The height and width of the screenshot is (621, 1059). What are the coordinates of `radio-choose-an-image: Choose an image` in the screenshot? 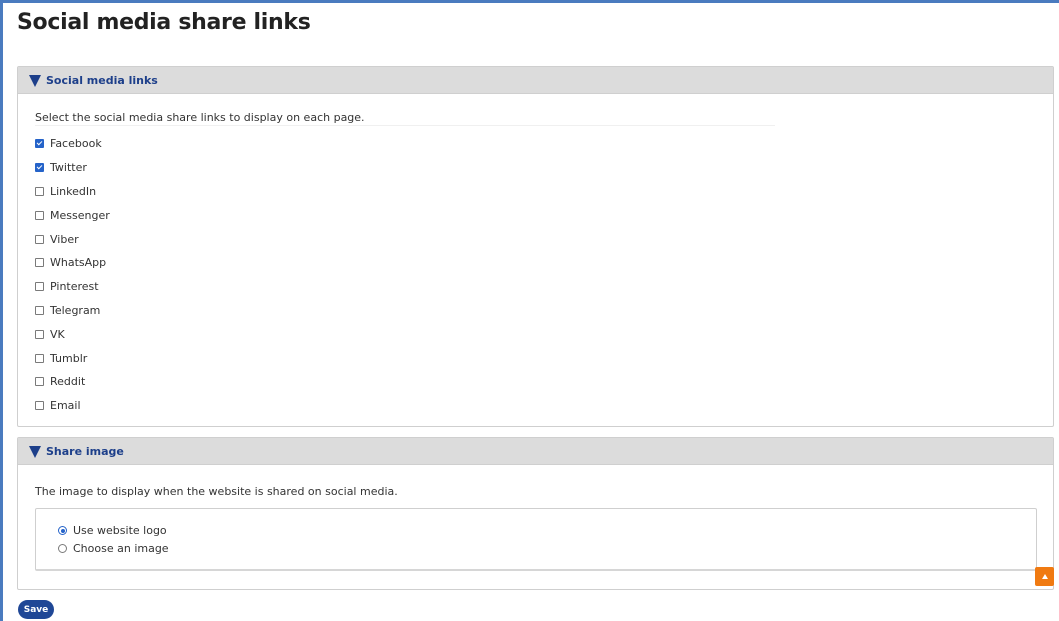 It's located at (113, 549).